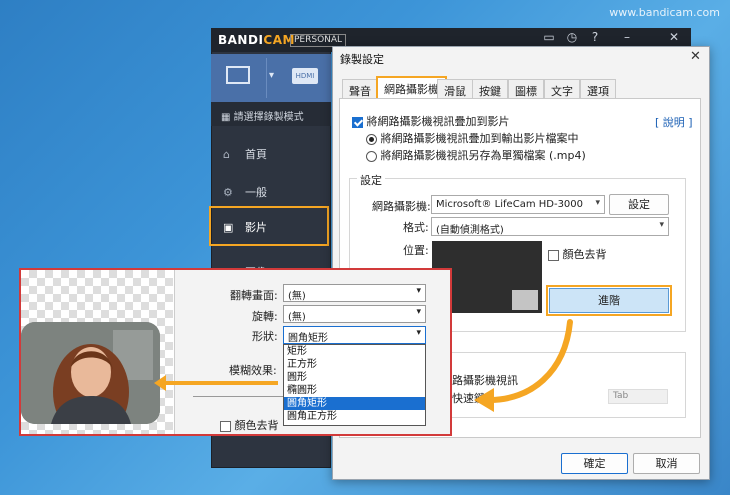  What do you see at coordinates (639, 204) in the screenshot?
I see `camera-settings-button: 設定` at bounding box center [639, 204].